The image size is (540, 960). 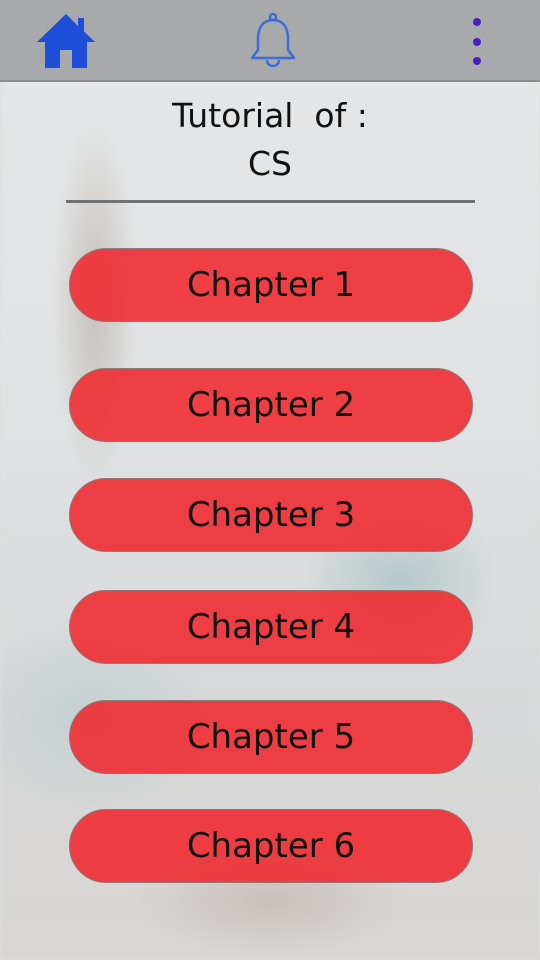 I want to click on page-title: Tutorial of : CS, so click(x=270, y=140).